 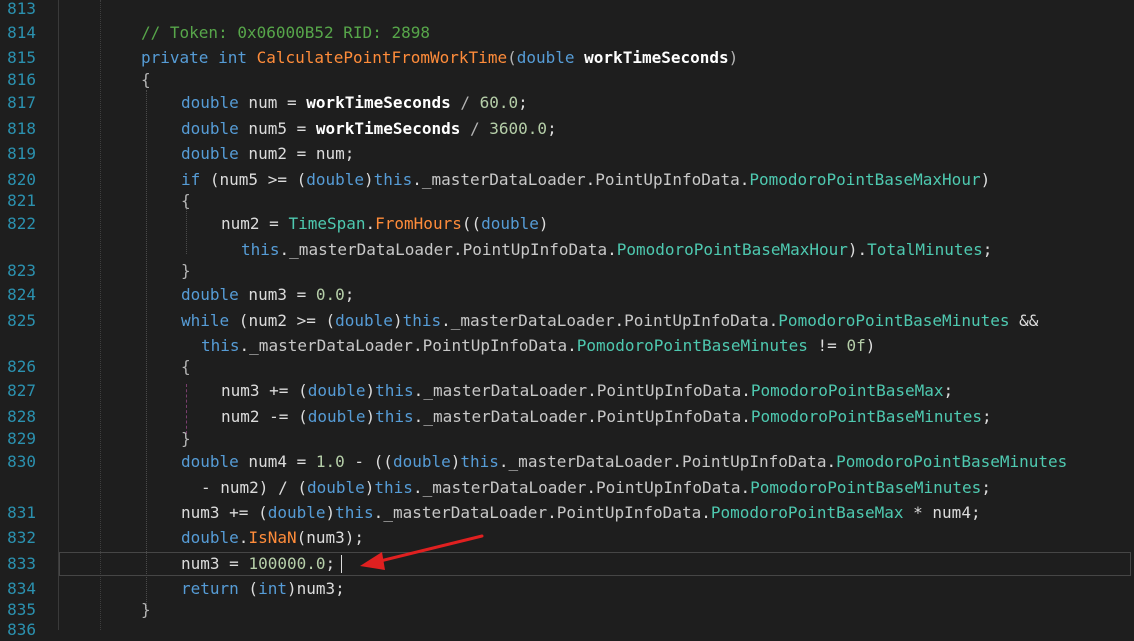 What do you see at coordinates (422, 552) in the screenshot?
I see `red-arrow-icon` at bounding box center [422, 552].